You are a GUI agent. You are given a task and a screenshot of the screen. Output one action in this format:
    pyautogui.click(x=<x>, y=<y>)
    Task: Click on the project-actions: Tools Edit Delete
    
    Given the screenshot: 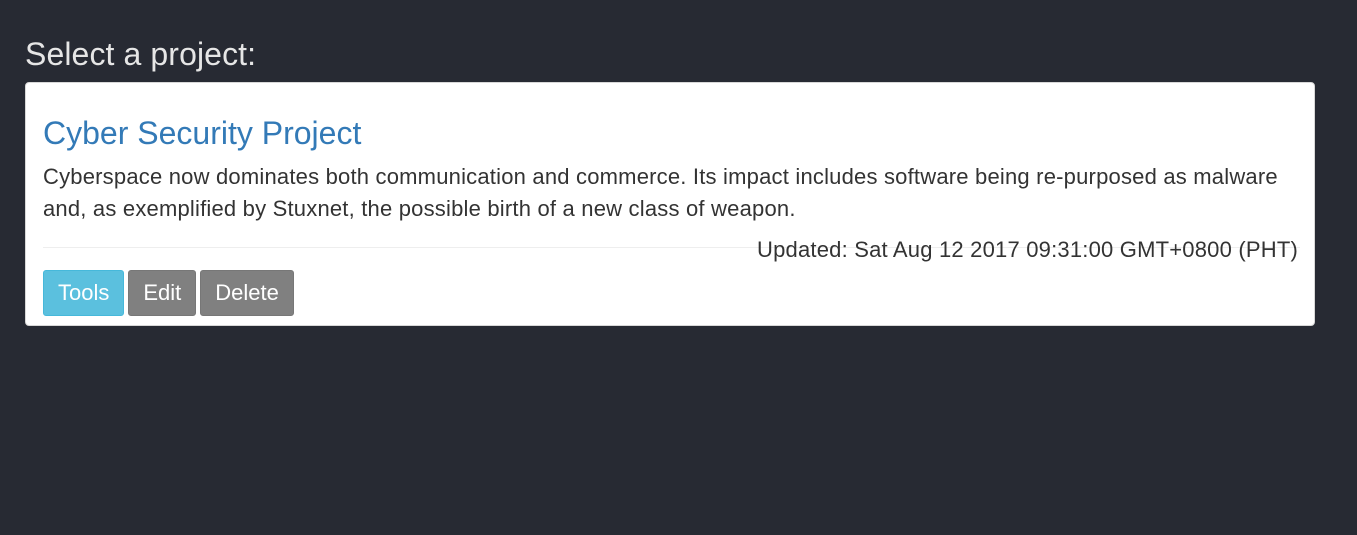 What is the action you would take?
    pyautogui.click(x=168, y=293)
    